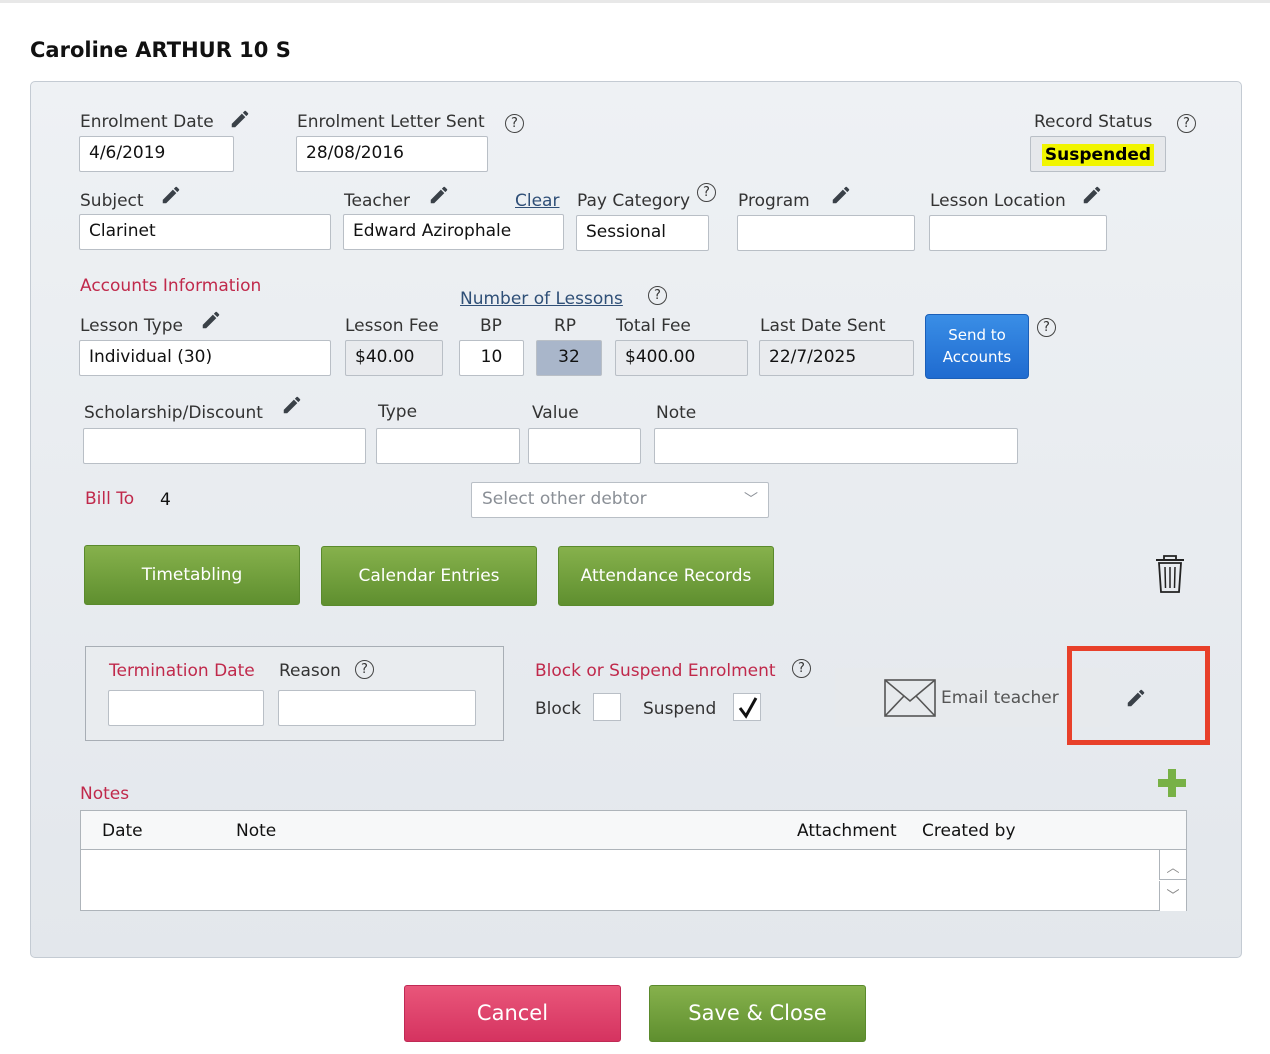 This screenshot has width=1270, height=1054. I want to click on last-date-sent-field: 22/7/2025, so click(836, 358).